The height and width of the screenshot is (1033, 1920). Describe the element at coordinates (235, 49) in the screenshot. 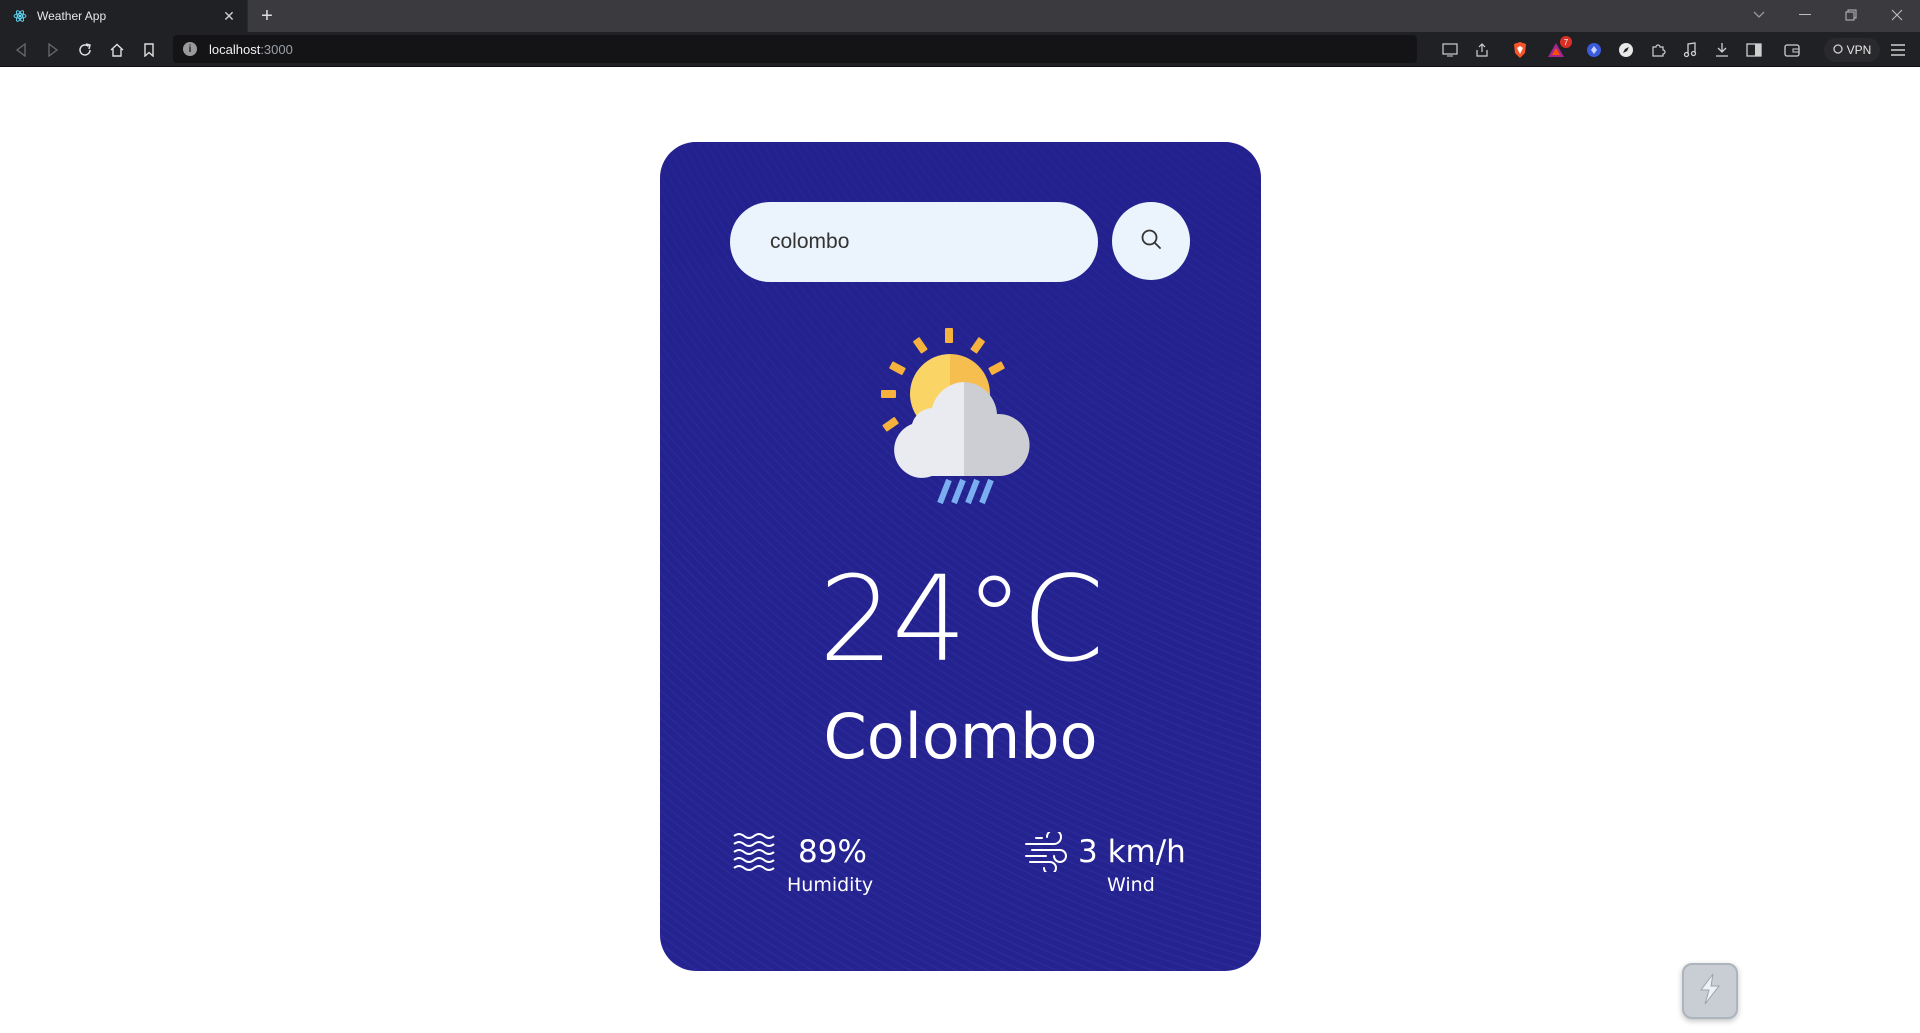

I see `url-host: localhost` at that location.